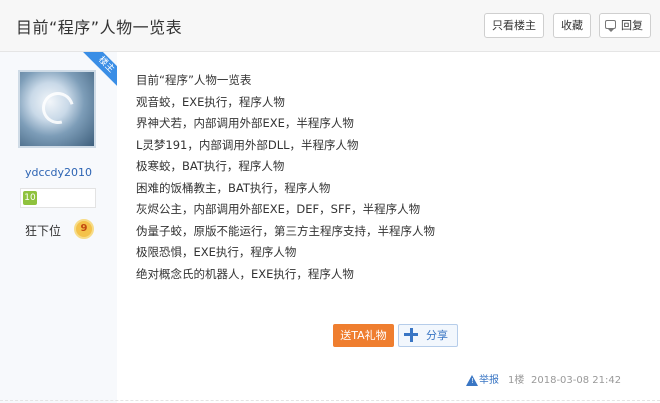 This screenshot has width=660, height=403. Describe the element at coordinates (99, 27) in the screenshot. I see `thread-title: 目前“程序”人物一览表` at that location.